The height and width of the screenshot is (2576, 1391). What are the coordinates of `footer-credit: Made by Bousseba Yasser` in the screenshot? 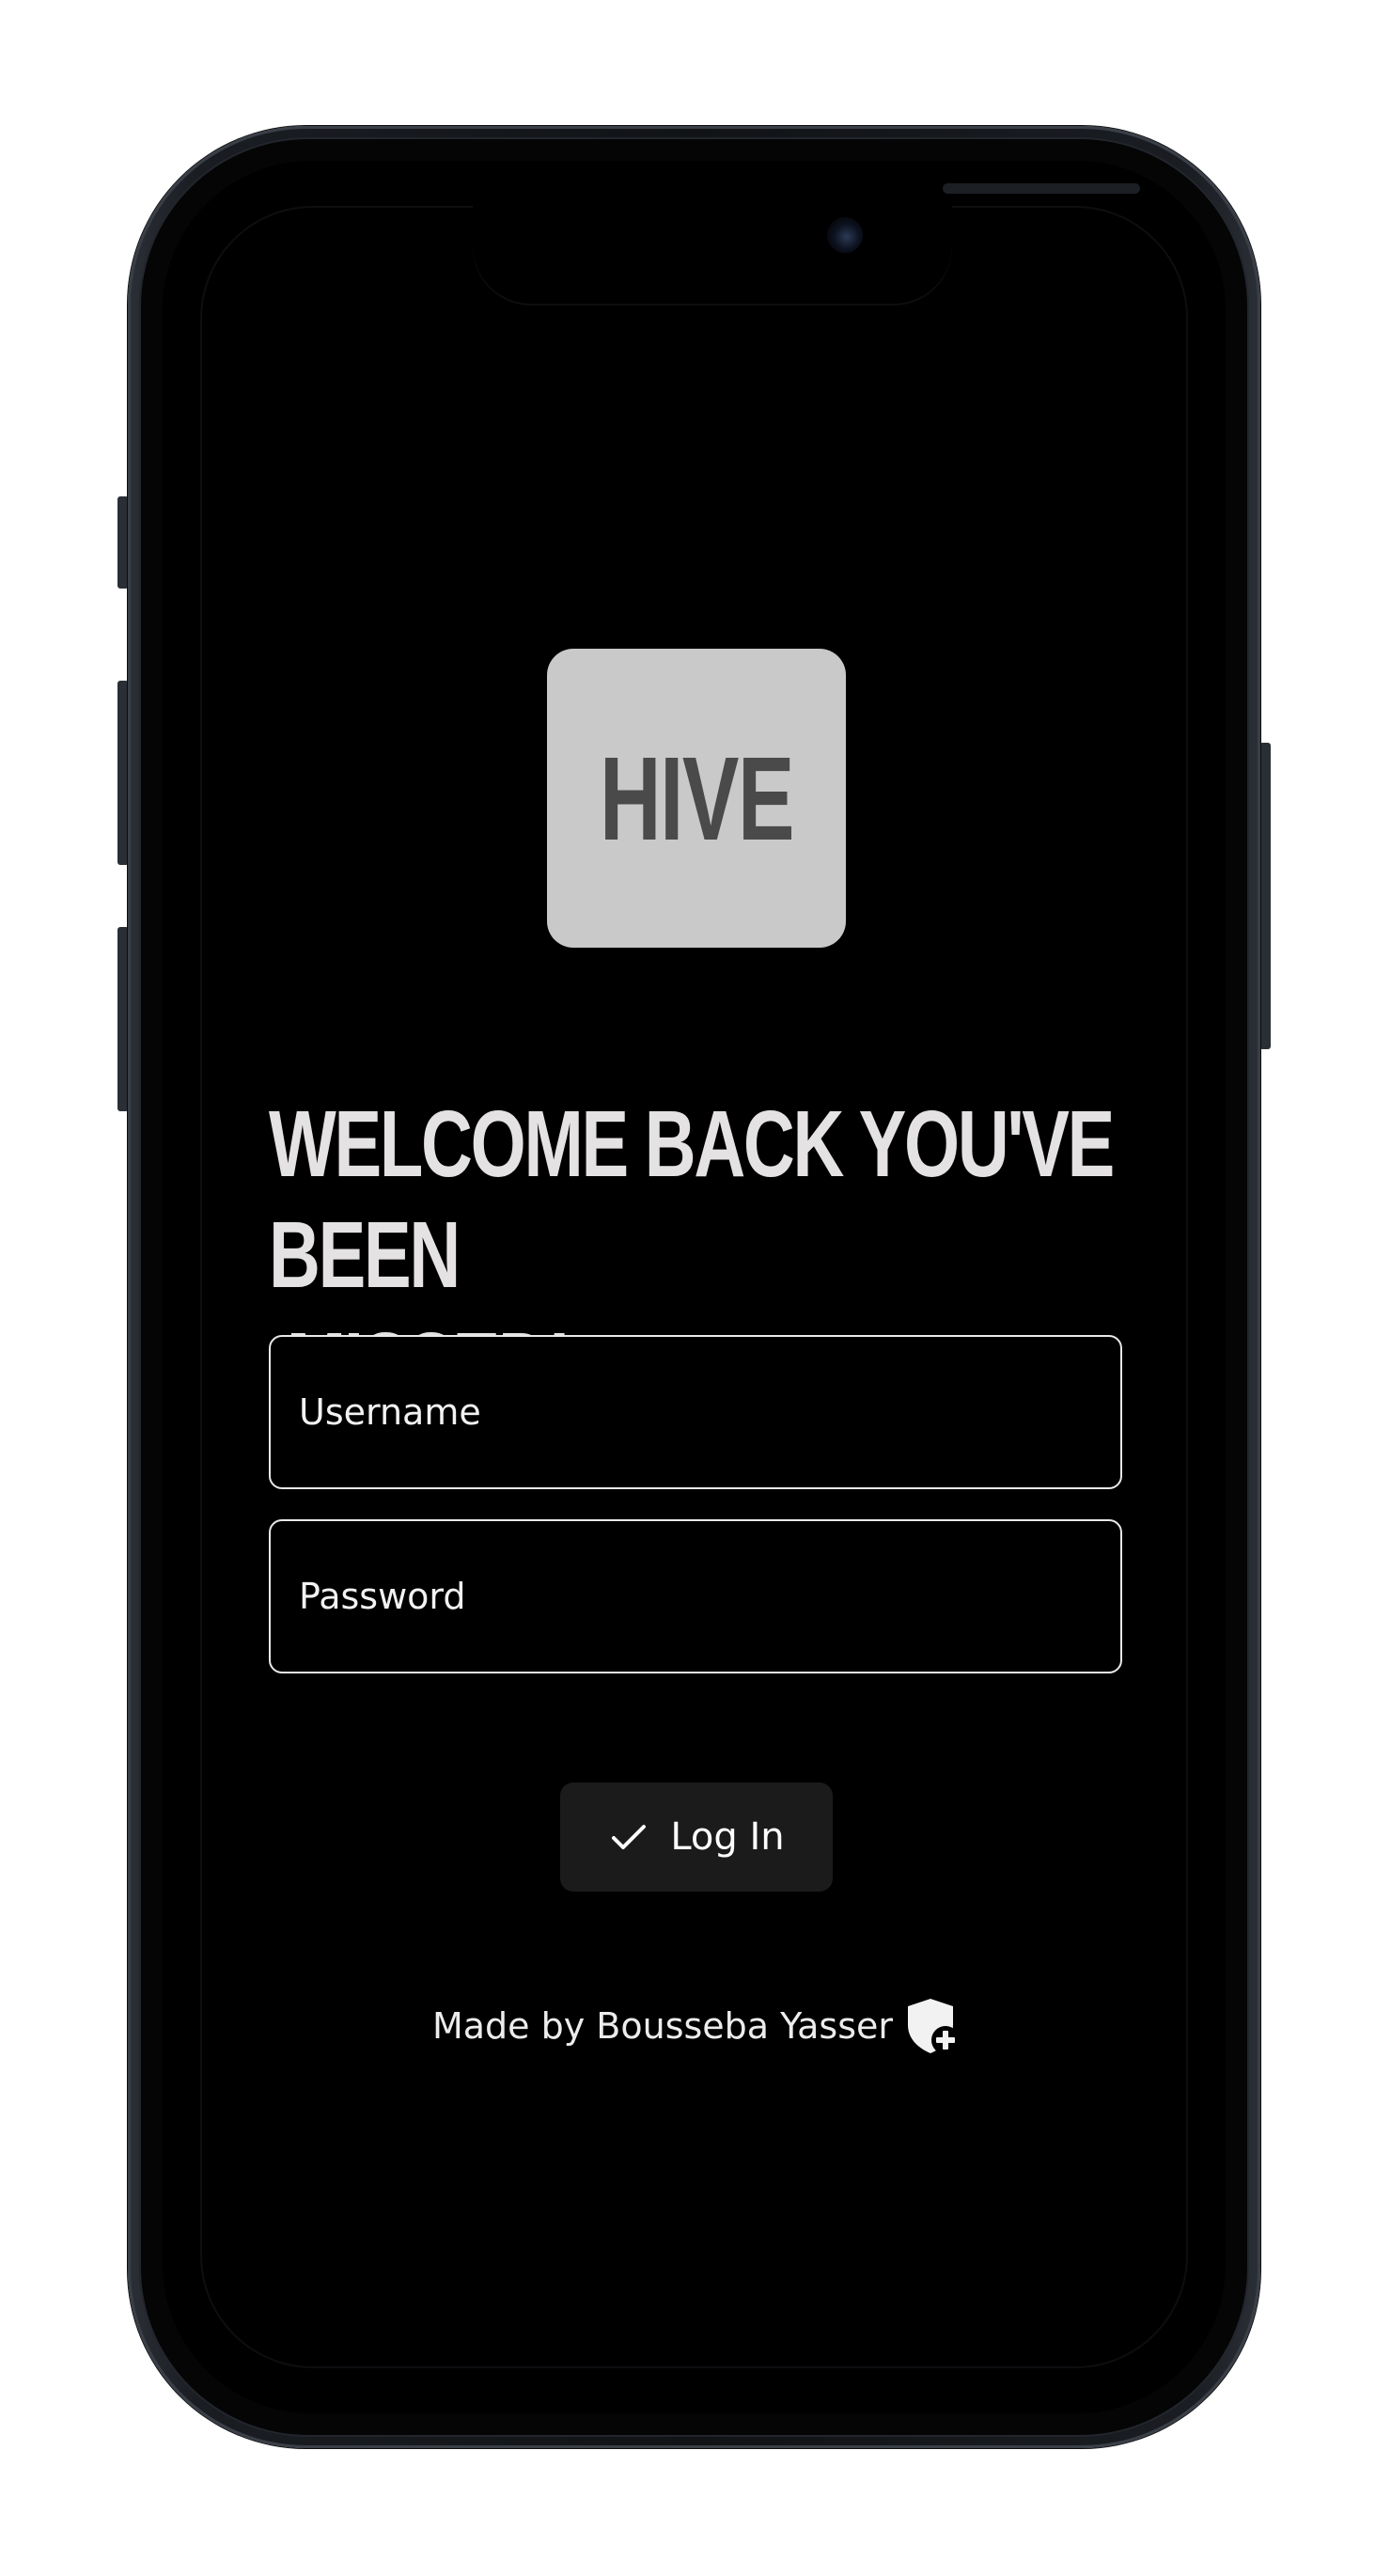 It's located at (696, 2026).